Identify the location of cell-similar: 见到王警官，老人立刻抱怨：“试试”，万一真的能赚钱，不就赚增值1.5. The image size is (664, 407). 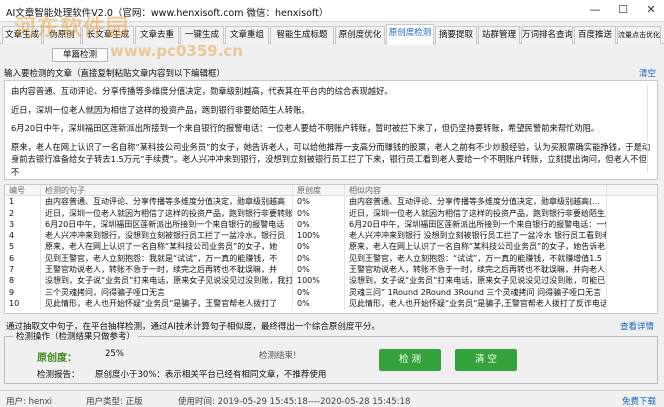
(476, 258).